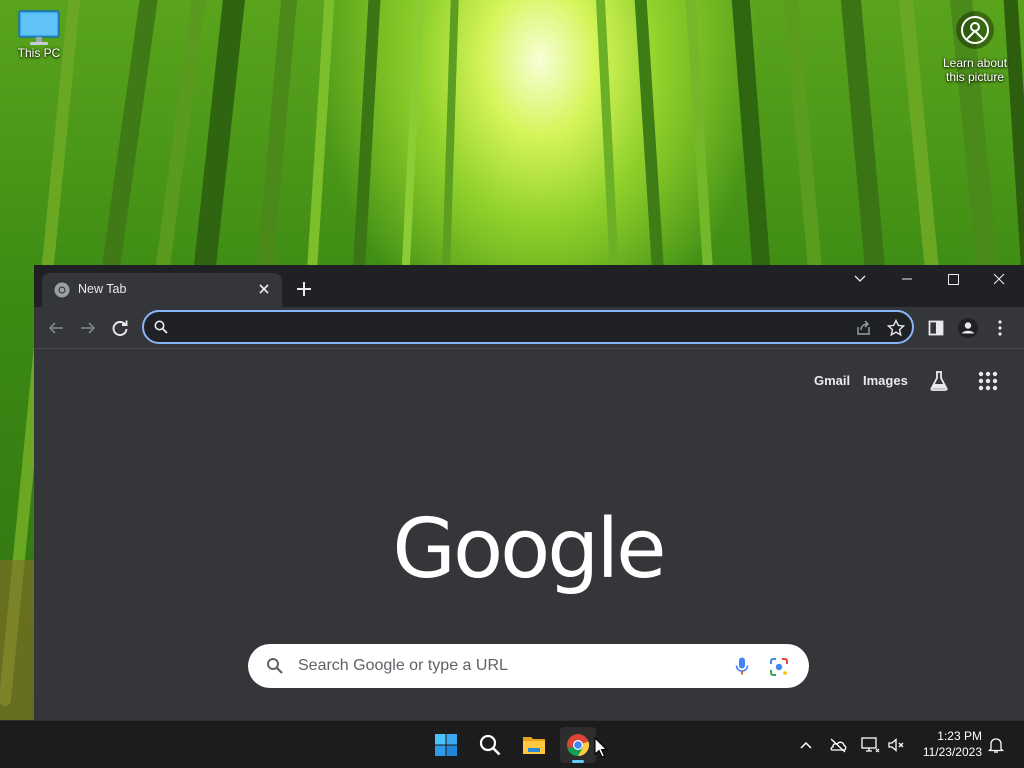 This screenshot has width=1024, height=768. What do you see at coordinates (975, 70) in the screenshot?
I see `desktop-icon-label: Learn about this picture` at bounding box center [975, 70].